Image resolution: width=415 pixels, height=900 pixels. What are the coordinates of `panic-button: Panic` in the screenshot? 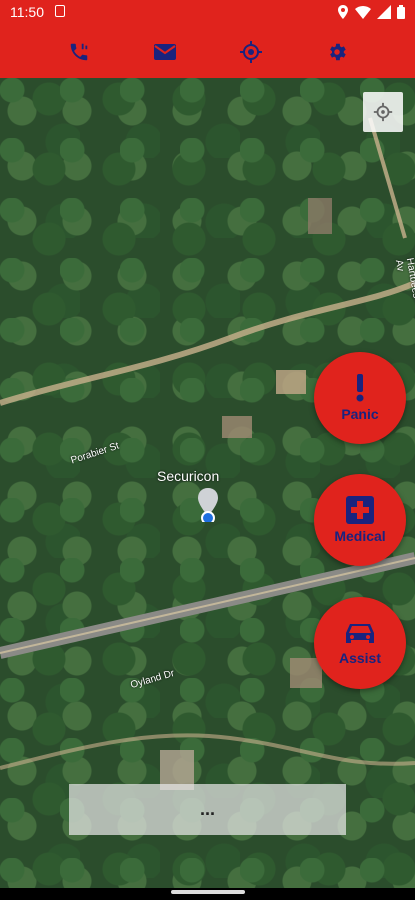 It's located at (360, 398).